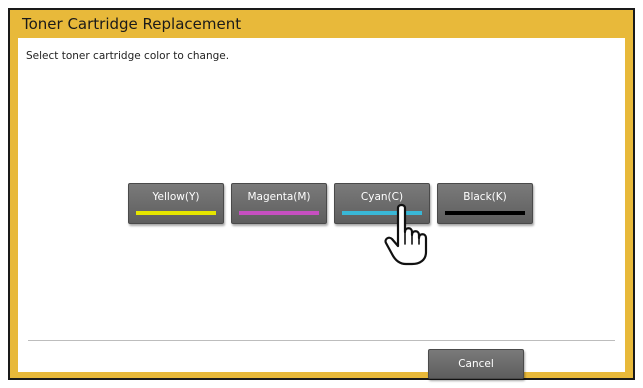  Describe the element at coordinates (485, 203) in the screenshot. I see `black-toner-button: Black(K)` at that location.